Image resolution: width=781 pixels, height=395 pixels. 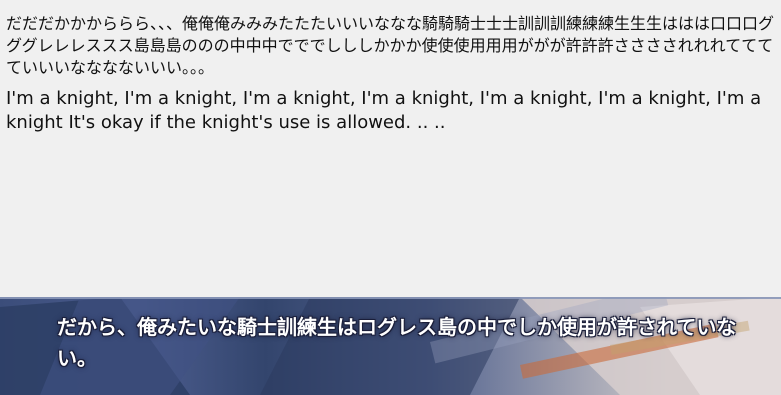 I want to click on game-dialogue-text: だから、俺みたいな騎士訓練生はログレス島の中でしか使用が許されていない。, so click(x=397, y=342).